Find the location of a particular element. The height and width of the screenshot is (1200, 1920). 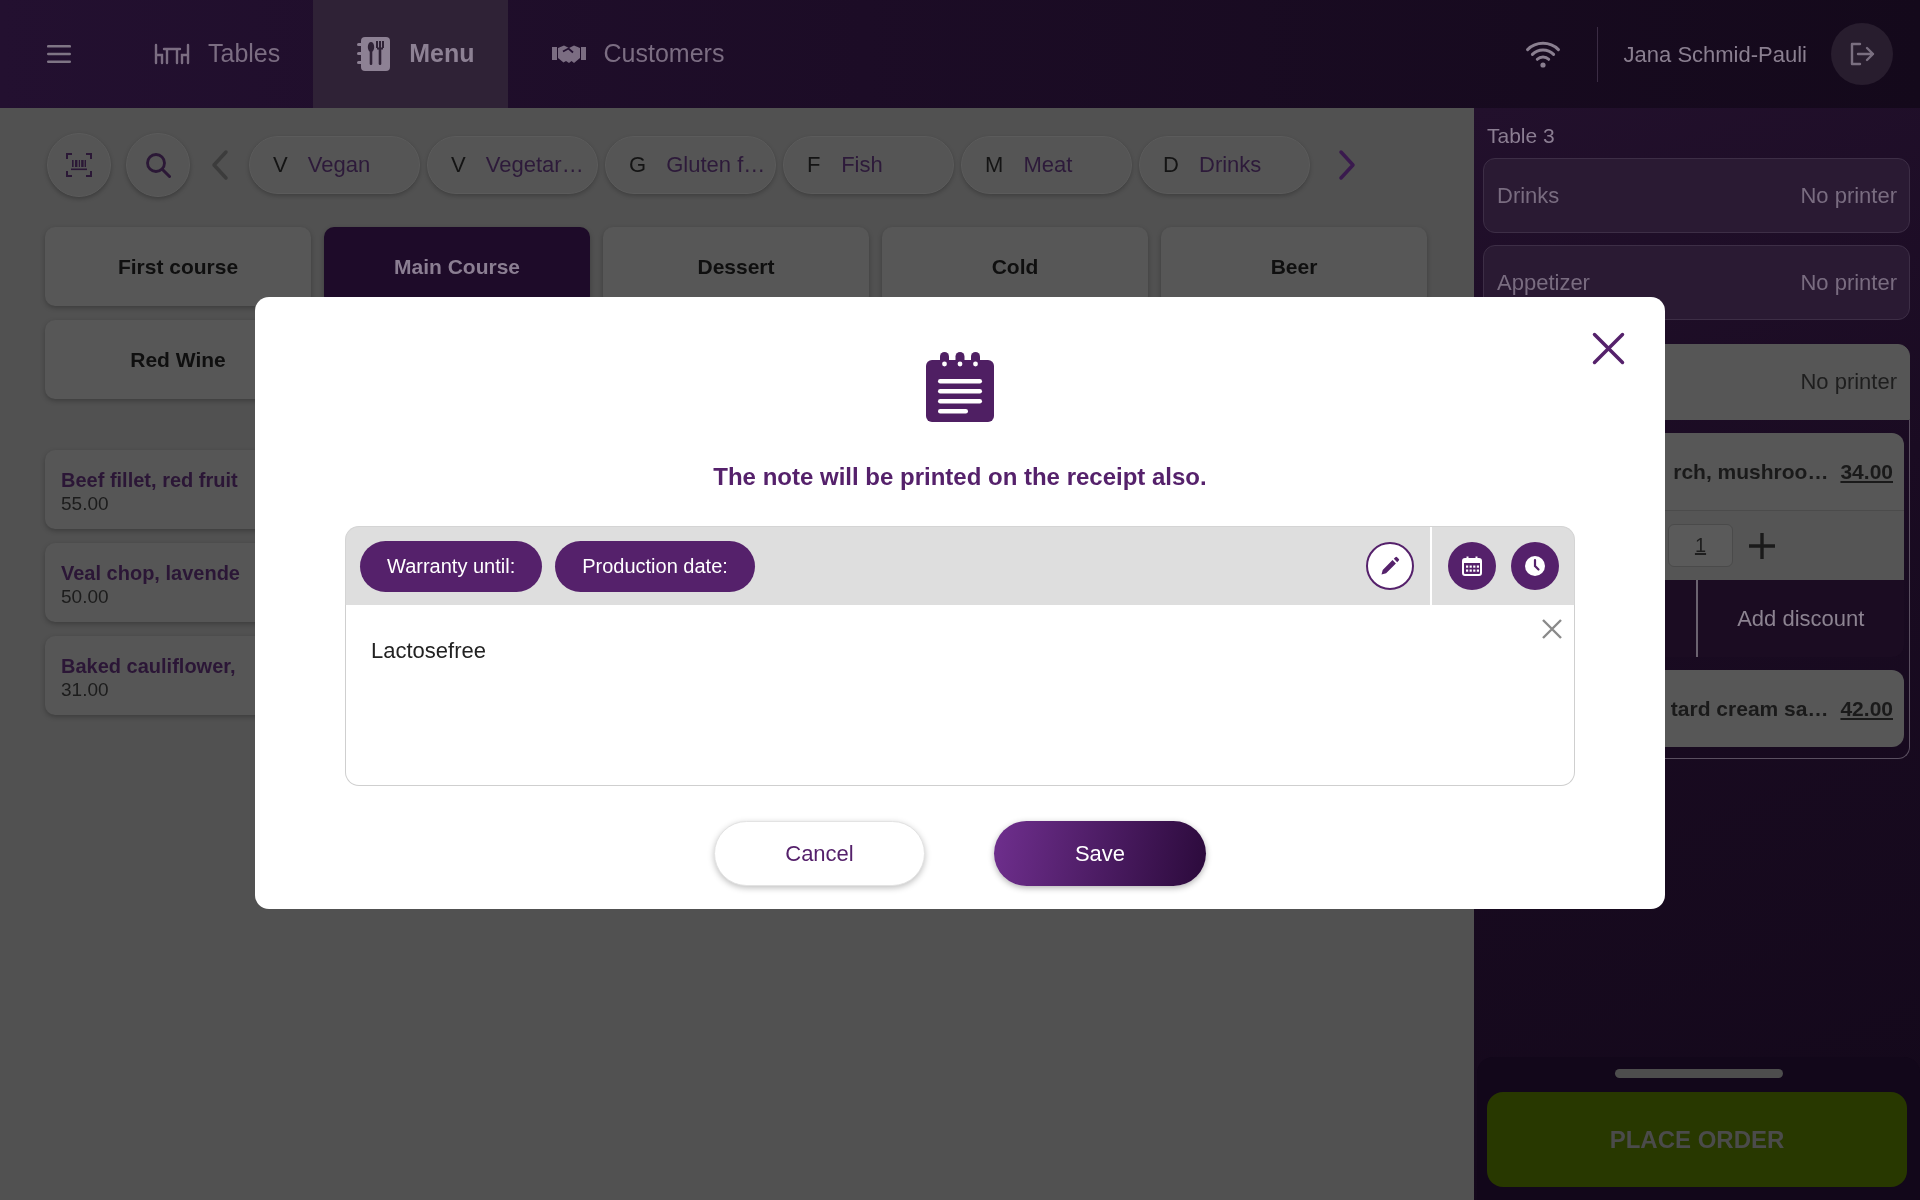

insert-tag-button: Production date: is located at coordinates (655, 566).